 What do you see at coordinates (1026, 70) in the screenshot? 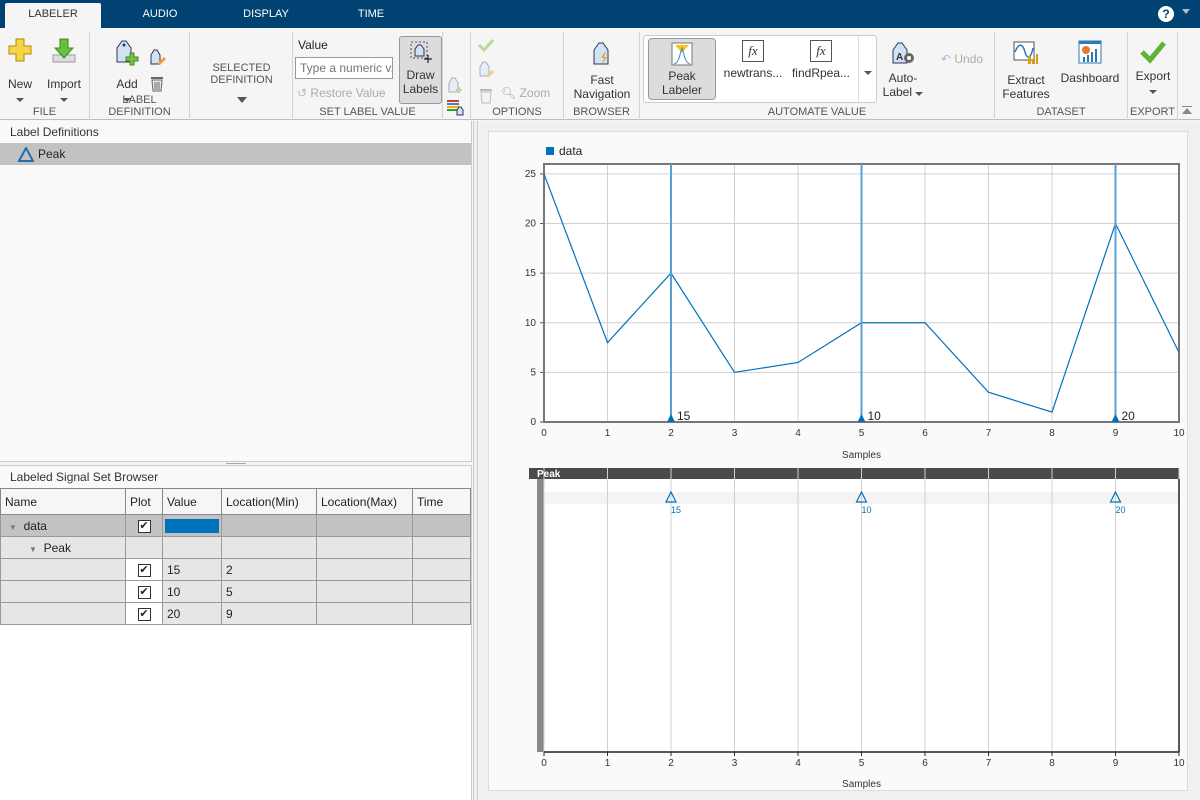
I see `extract-features-button: Extract Features` at bounding box center [1026, 70].